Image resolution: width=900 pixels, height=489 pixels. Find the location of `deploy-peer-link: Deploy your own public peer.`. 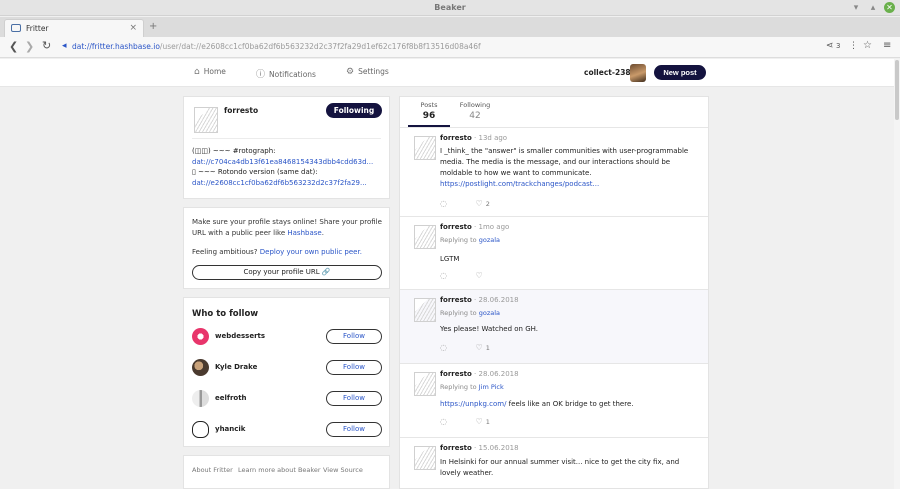

deploy-peer-link: Deploy your own public peer. is located at coordinates (311, 252).